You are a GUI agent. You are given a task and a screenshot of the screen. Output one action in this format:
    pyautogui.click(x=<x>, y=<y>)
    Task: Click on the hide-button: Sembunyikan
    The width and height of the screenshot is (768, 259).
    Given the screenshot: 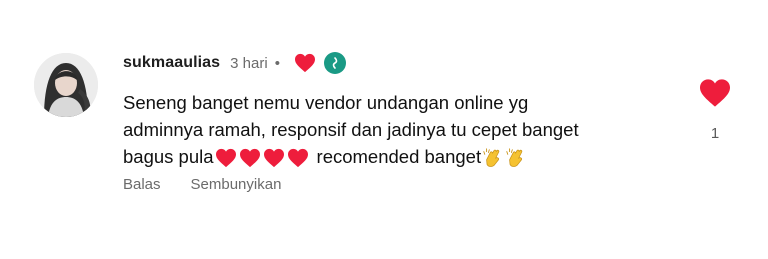 What is the action you would take?
    pyautogui.click(x=236, y=184)
    